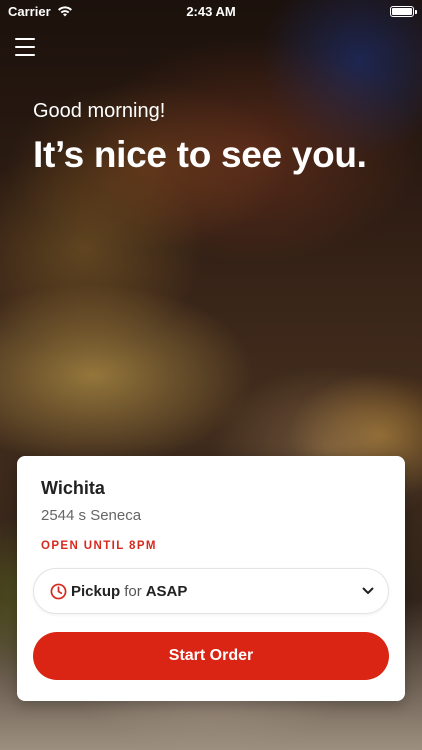  Describe the element at coordinates (99, 111) in the screenshot. I see `greeting-text: Good morning!` at that location.